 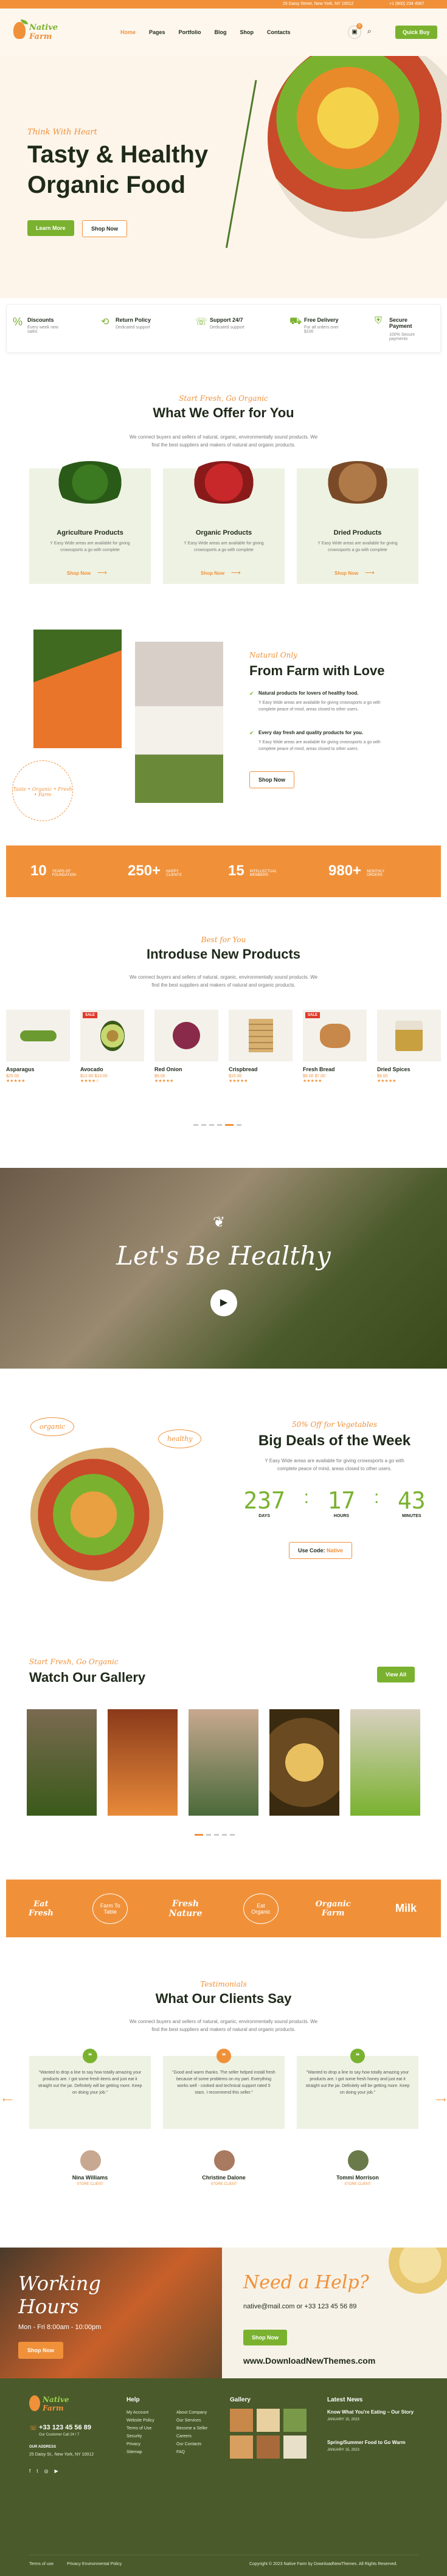 I want to click on stat-number: 250+, so click(x=144, y=871).